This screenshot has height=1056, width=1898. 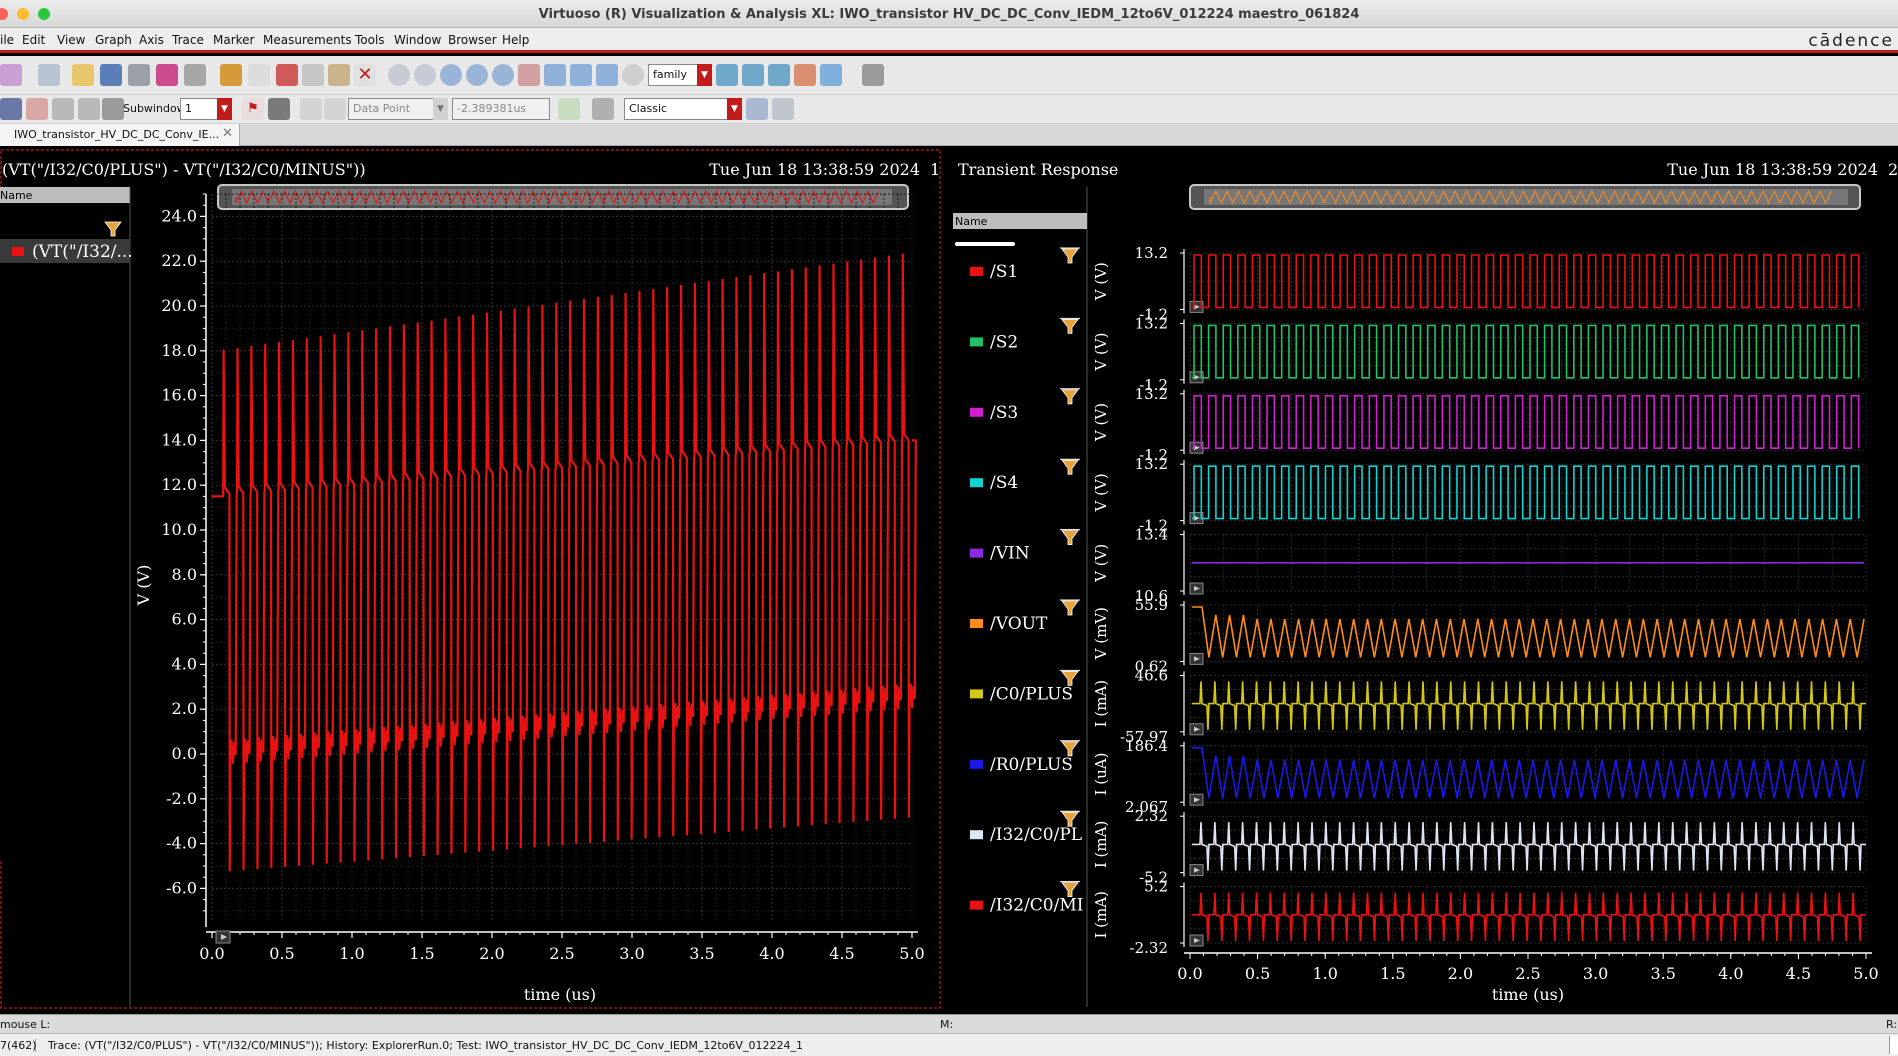 I want to click on menu-file: ile, so click(x=7, y=40).